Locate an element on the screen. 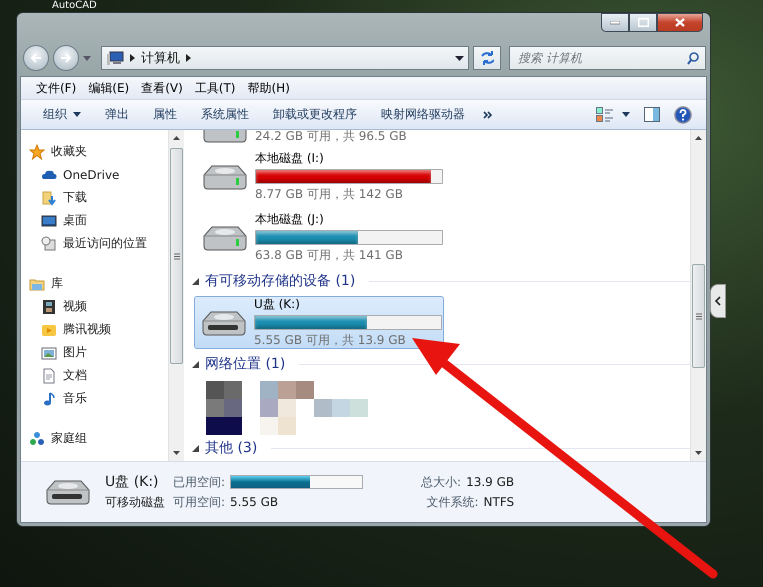  nav-item: 下载 is located at coordinates (94, 197).